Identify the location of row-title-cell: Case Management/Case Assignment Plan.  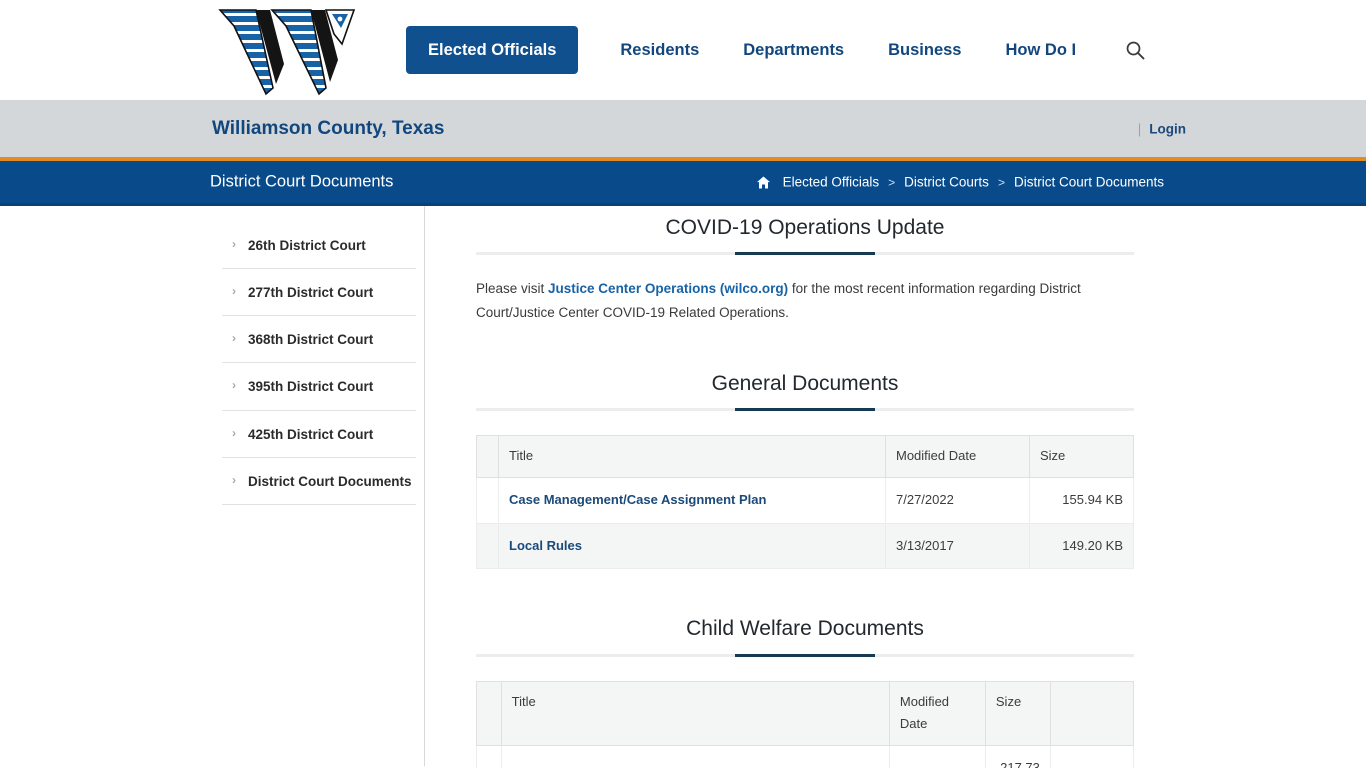
(692, 500).